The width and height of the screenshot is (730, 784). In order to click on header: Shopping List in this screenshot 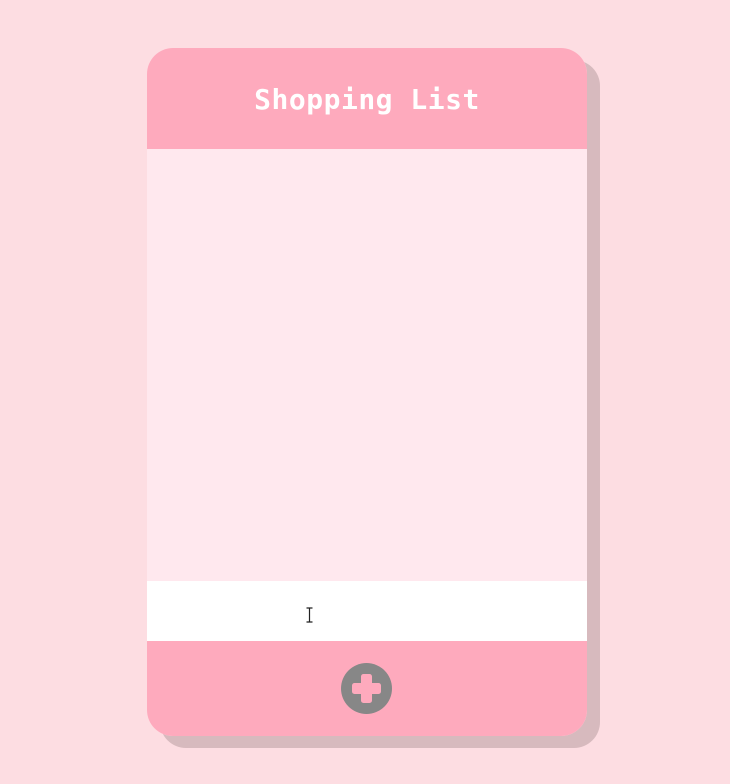, I will do `click(367, 98)`.